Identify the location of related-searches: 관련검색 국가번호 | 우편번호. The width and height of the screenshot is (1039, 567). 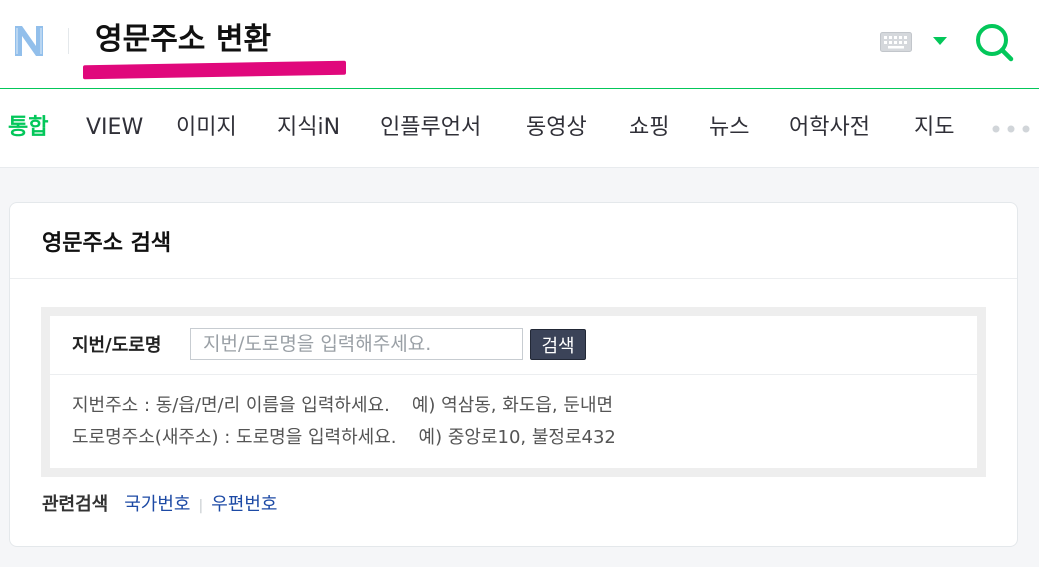
(159, 505).